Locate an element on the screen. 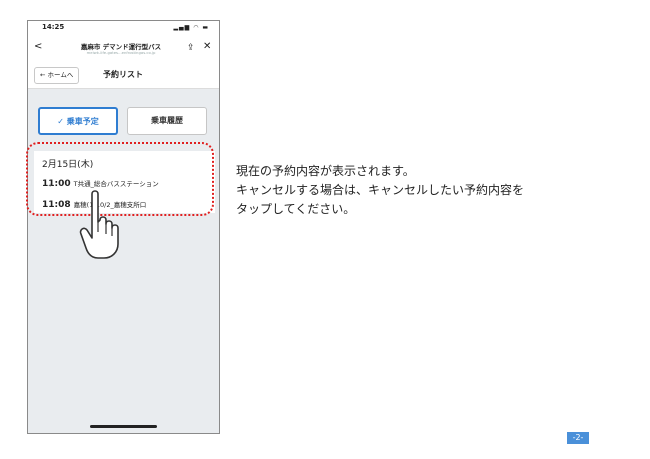 The image size is (650, 459). instruction-line: キャンセルする場合は、キャンセルしたい予約内容を is located at coordinates (380, 190).